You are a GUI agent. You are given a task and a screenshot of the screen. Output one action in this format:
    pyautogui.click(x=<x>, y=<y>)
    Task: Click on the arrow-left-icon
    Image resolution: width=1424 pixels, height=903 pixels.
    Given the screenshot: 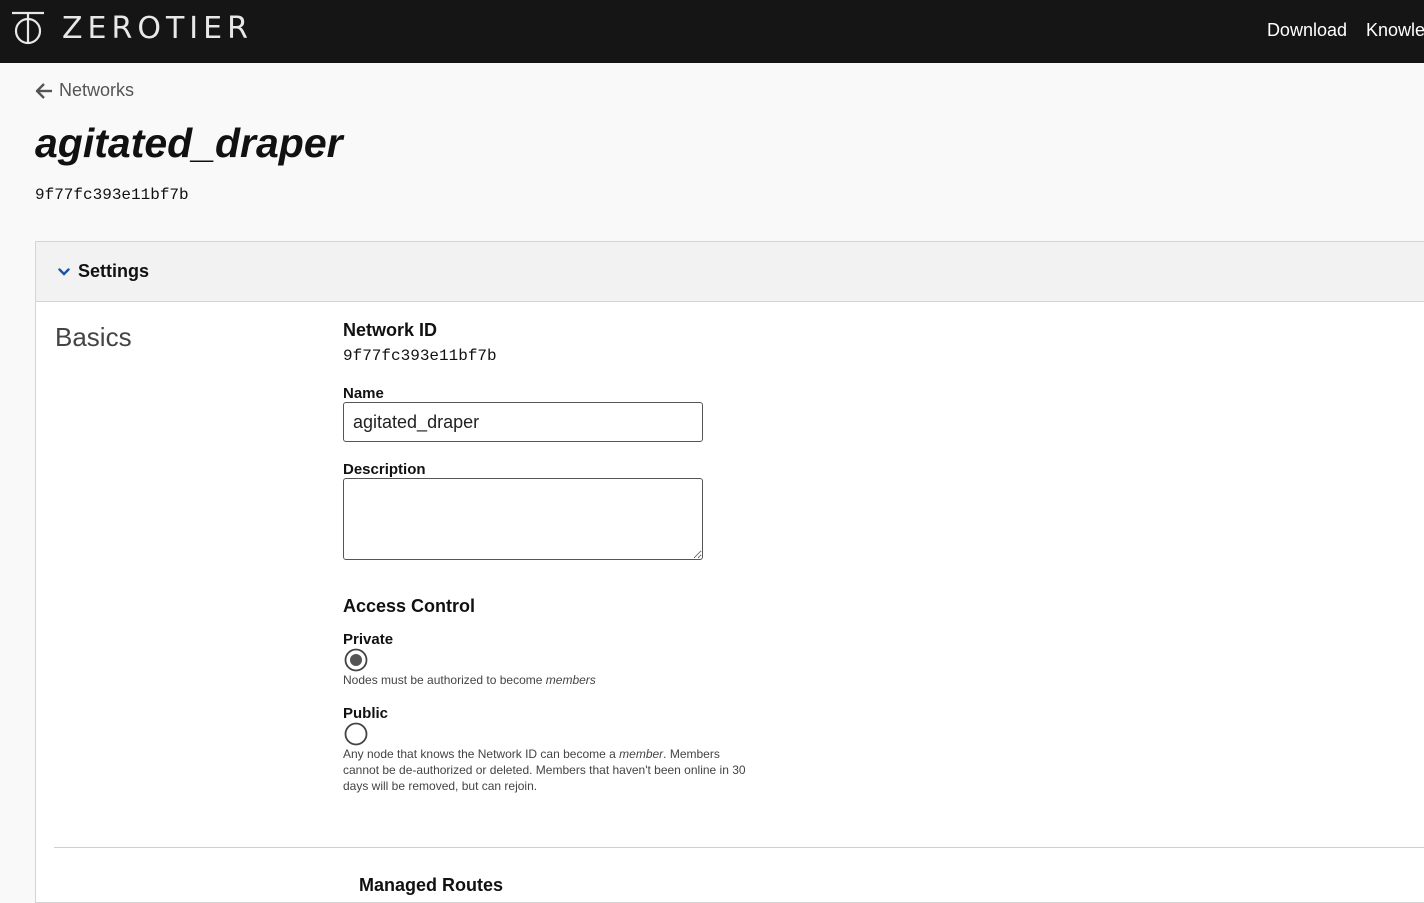 What is the action you would take?
    pyautogui.click(x=43, y=90)
    